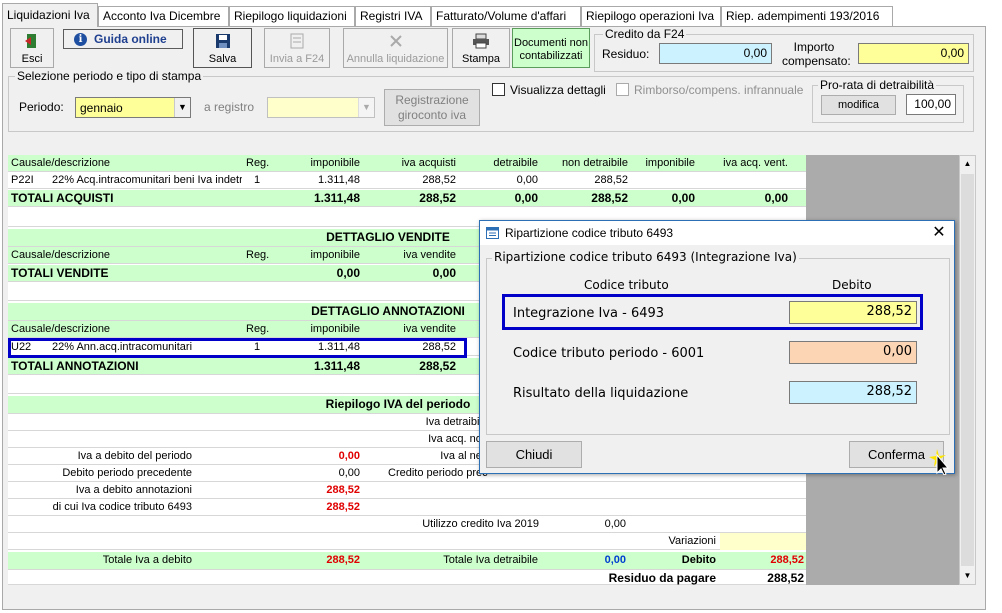  What do you see at coordinates (343, 560) in the screenshot?
I see `totale-debito-value: 288,52` at bounding box center [343, 560].